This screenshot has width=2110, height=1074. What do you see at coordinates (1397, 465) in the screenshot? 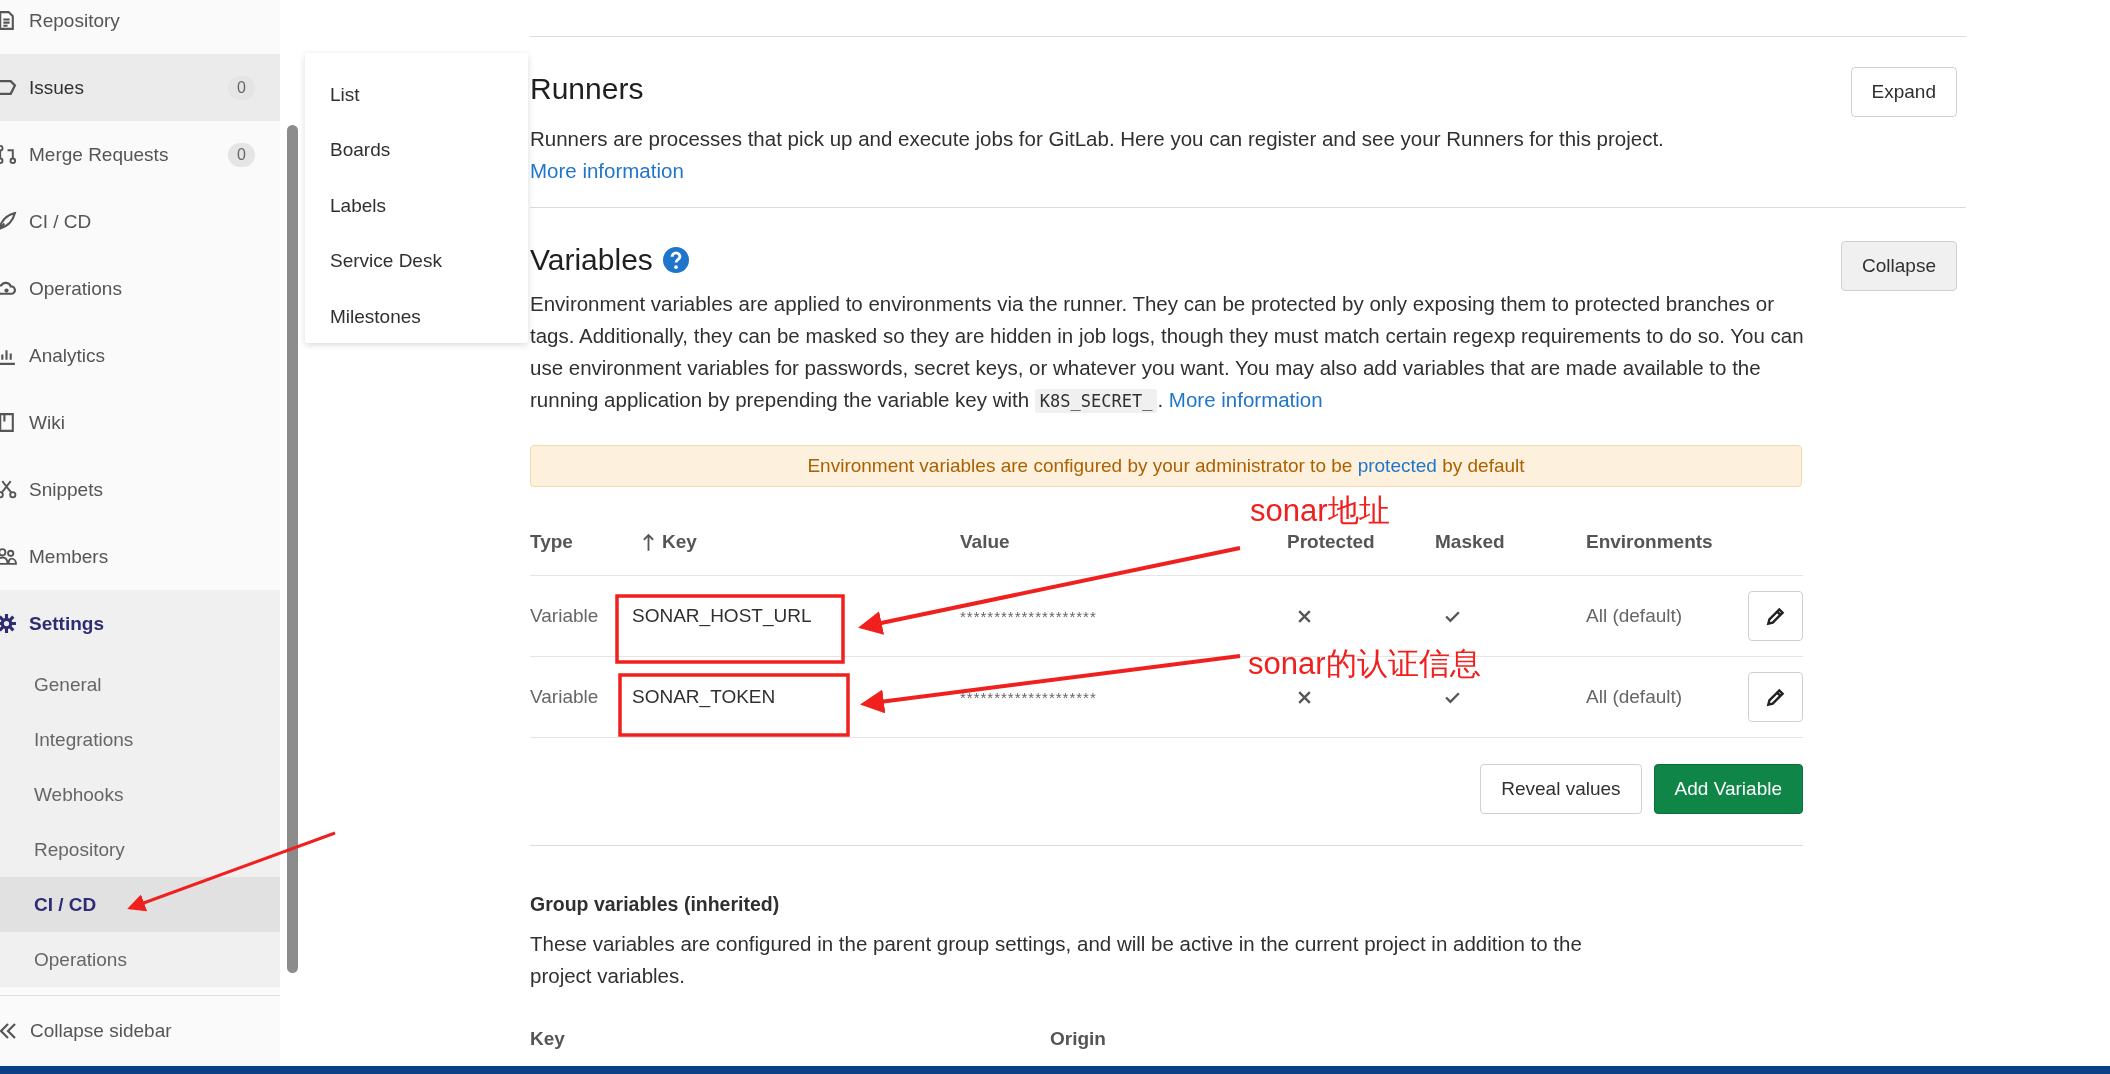
I see `protected-link: protected` at bounding box center [1397, 465].